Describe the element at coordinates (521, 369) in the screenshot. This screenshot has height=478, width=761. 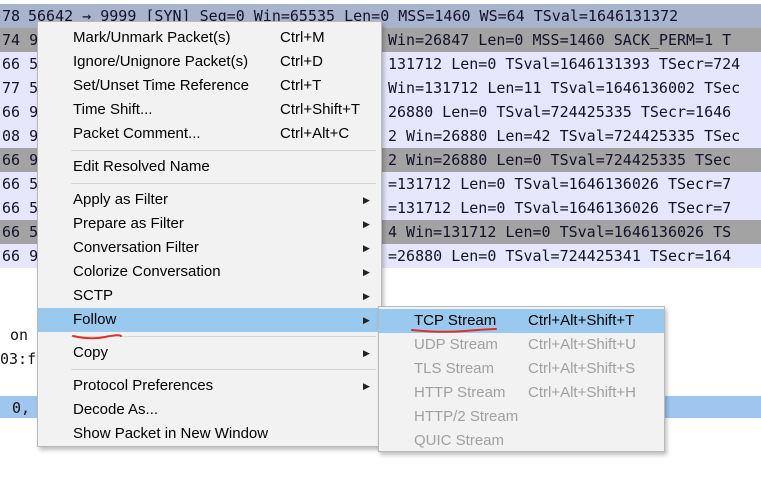
I see `submenu-item-tls-stream: TLS Stream Ctrl+Alt+Shift+S` at that location.